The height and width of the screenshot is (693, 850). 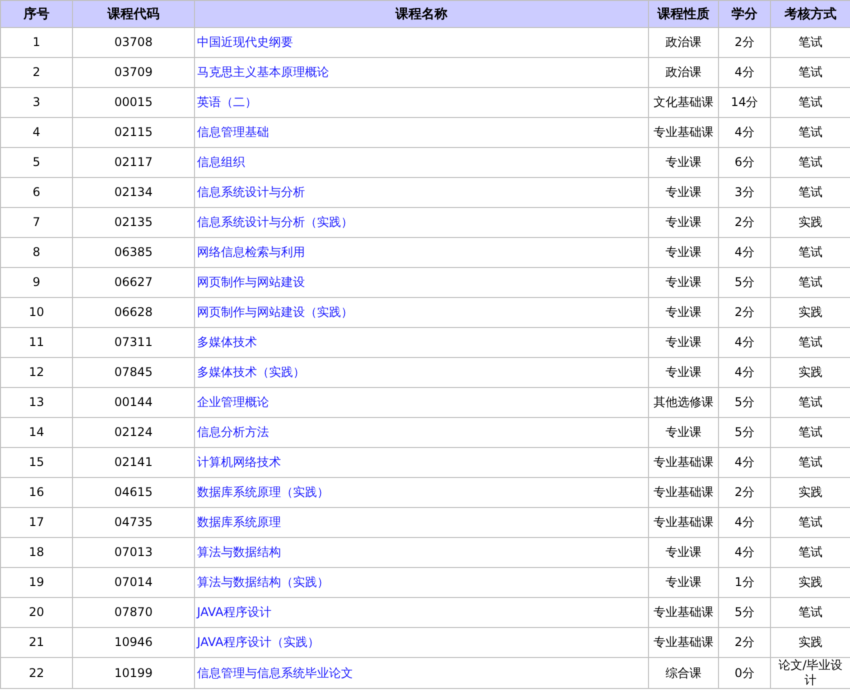 I want to click on column-header: 考核方式, so click(x=810, y=14).